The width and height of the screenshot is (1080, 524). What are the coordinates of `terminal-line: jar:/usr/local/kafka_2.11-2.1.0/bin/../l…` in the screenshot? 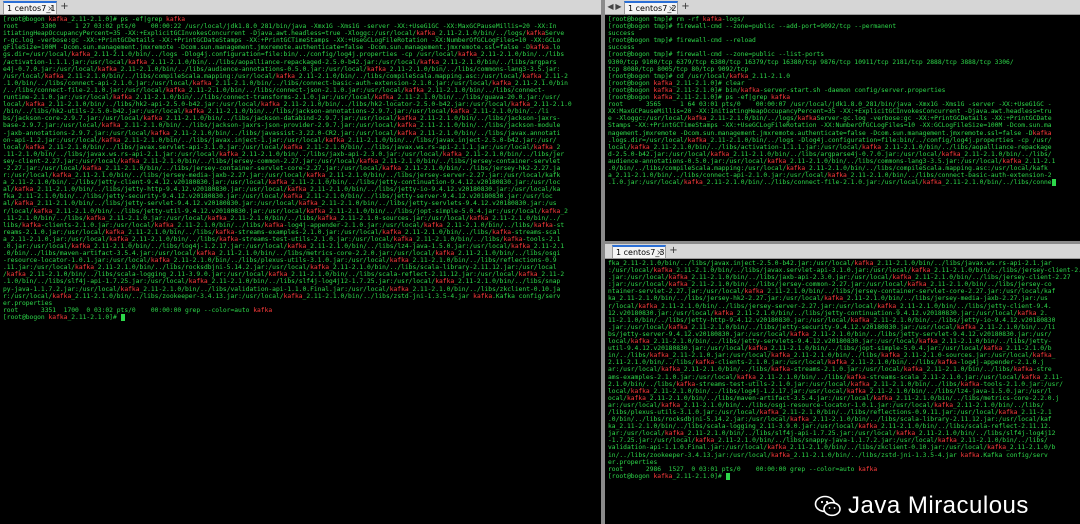 It's located at (832, 434).